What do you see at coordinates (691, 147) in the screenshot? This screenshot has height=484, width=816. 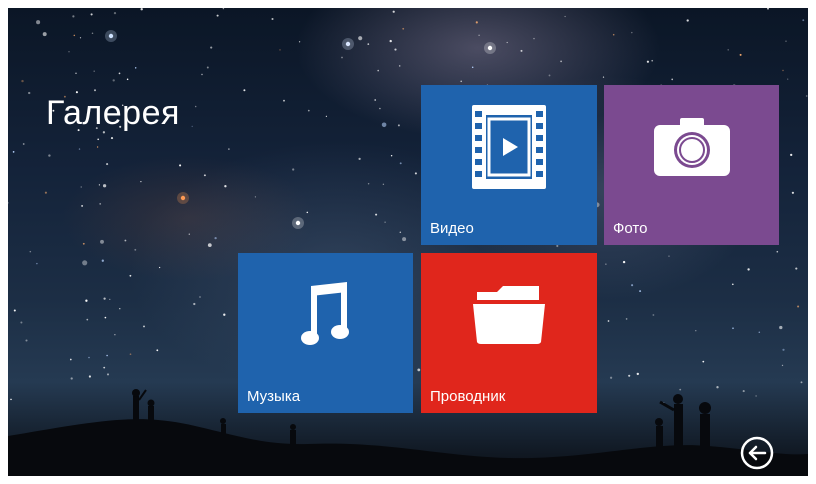 I see `camera-icon` at bounding box center [691, 147].